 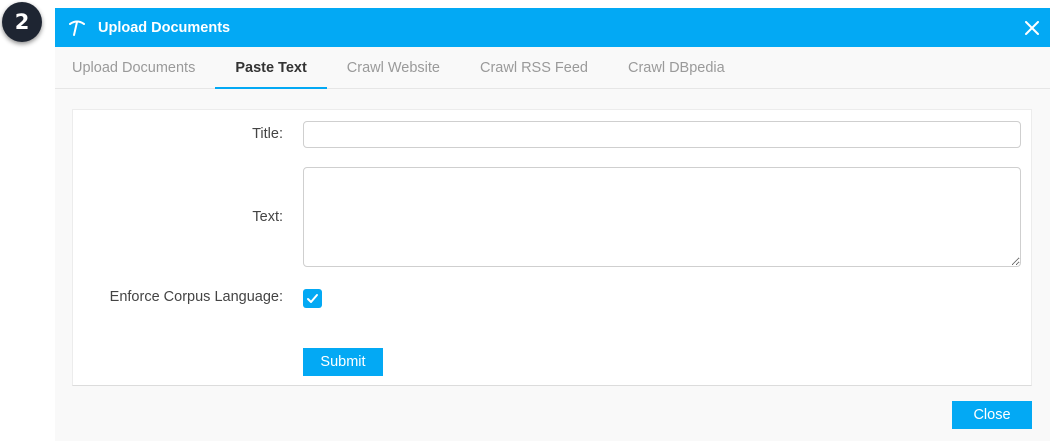 I want to click on title-label: Title:, so click(x=267, y=134).